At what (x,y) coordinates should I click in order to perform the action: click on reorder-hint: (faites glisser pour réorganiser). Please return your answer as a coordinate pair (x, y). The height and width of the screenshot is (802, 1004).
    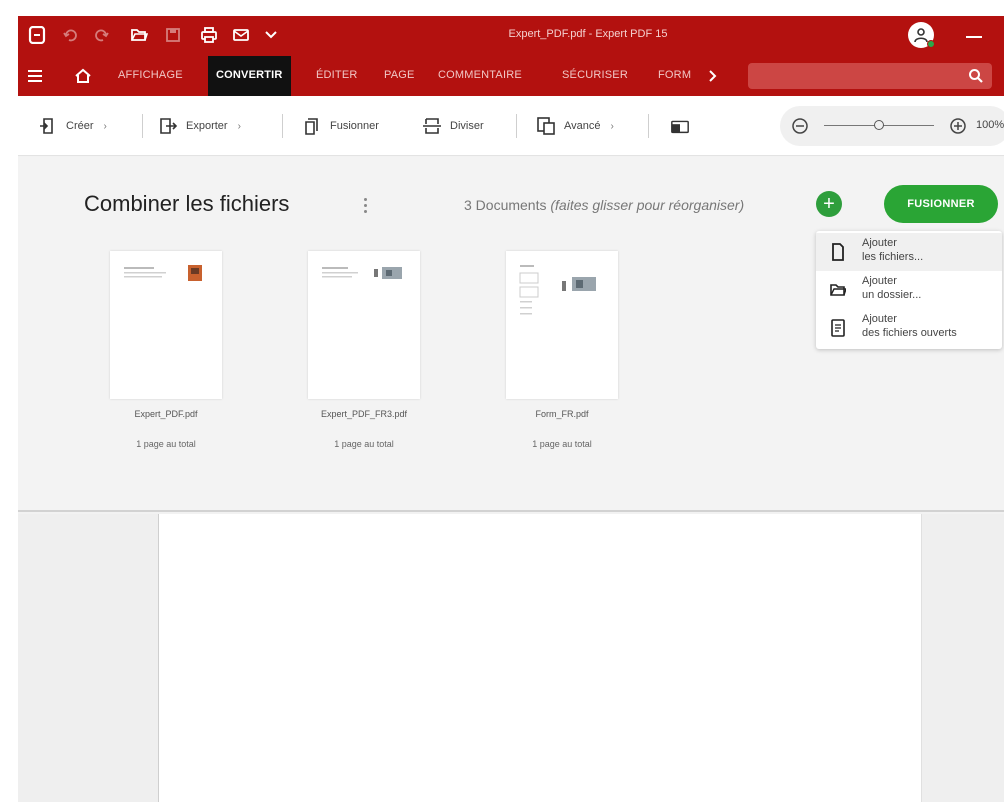
    Looking at the image, I should click on (647, 205).